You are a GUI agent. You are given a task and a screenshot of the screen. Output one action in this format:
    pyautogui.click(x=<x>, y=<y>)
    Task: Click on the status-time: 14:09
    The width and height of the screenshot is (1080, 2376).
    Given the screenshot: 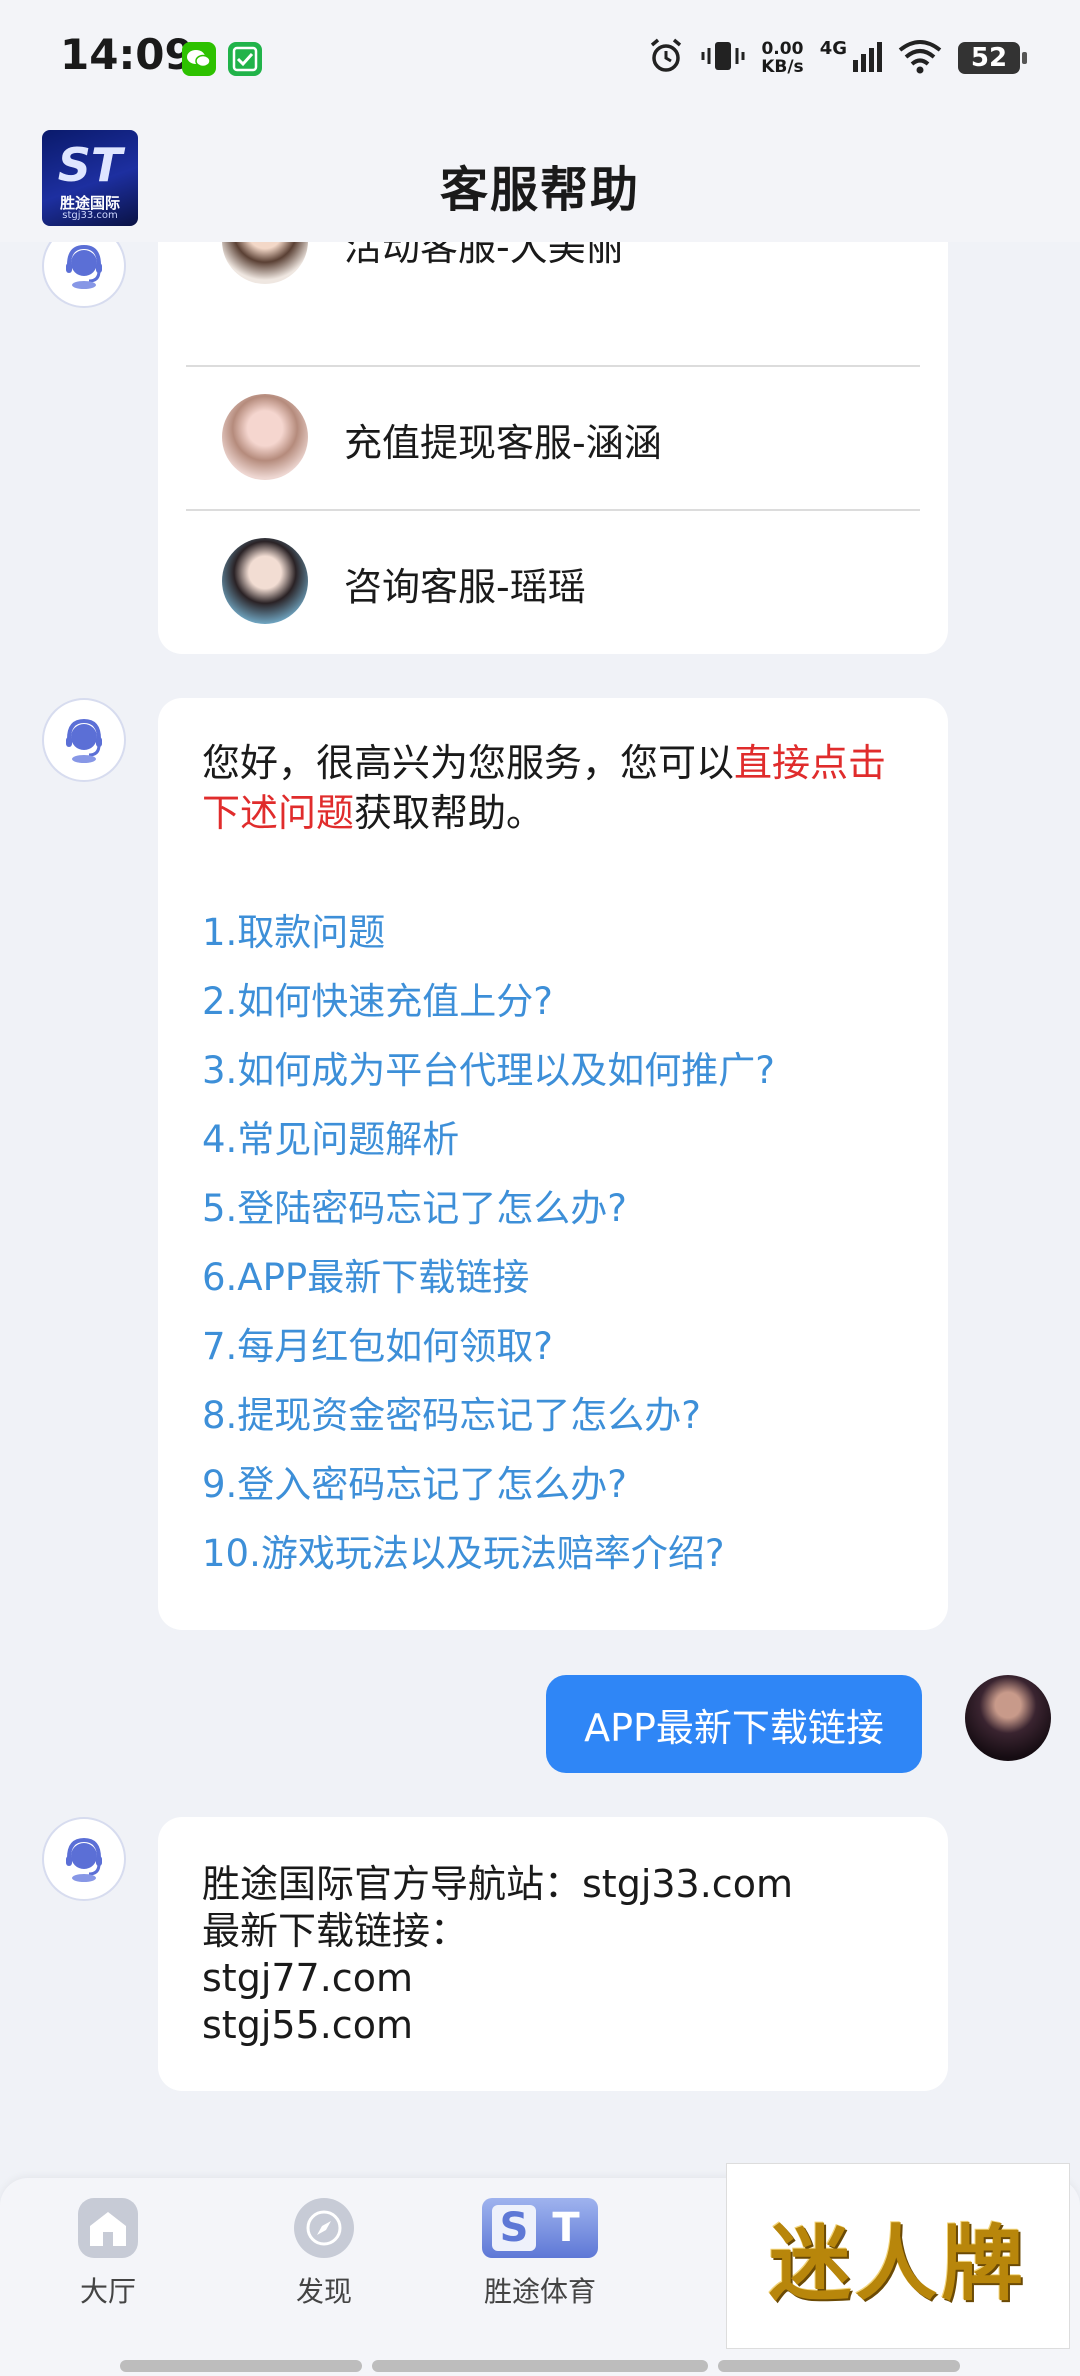 What is the action you would take?
    pyautogui.click(x=127, y=54)
    